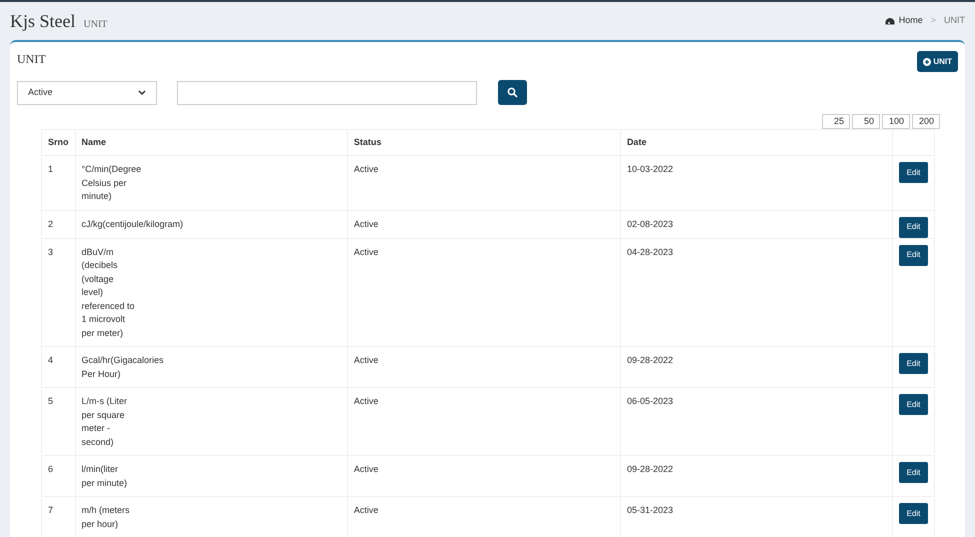 Image resolution: width=975 pixels, height=537 pixels. What do you see at coordinates (866, 121) in the screenshot?
I see `page-size-button: 50` at bounding box center [866, 121].